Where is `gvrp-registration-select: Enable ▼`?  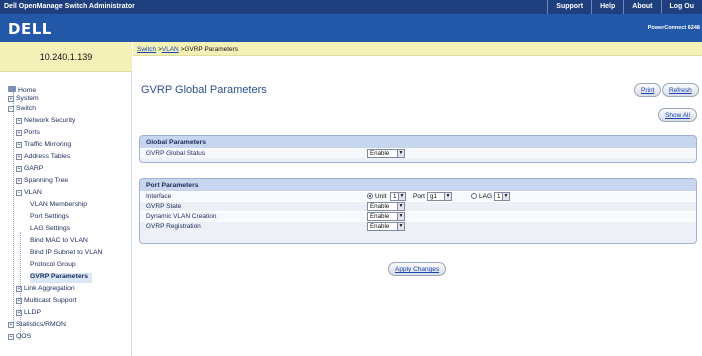 gvrp-registration-select: Enable ▼ is located at coordinates (386, 226).